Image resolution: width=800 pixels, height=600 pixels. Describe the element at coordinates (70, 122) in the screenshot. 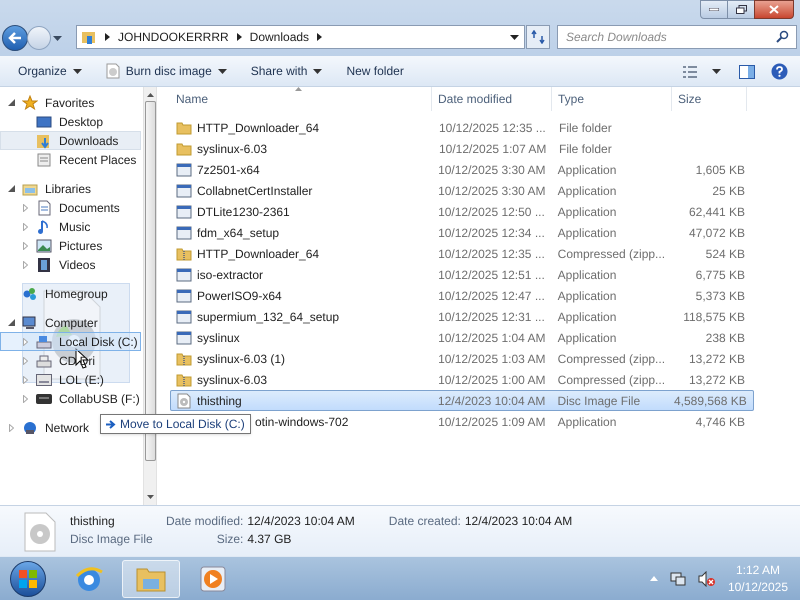

I see `nav-item: Desktop` at that location.